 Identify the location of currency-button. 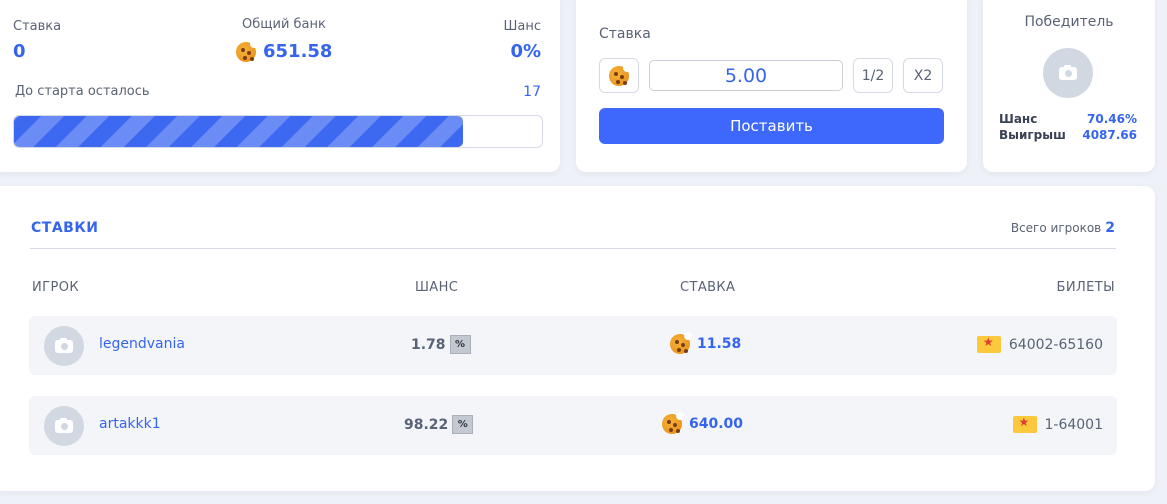
(619, 75).